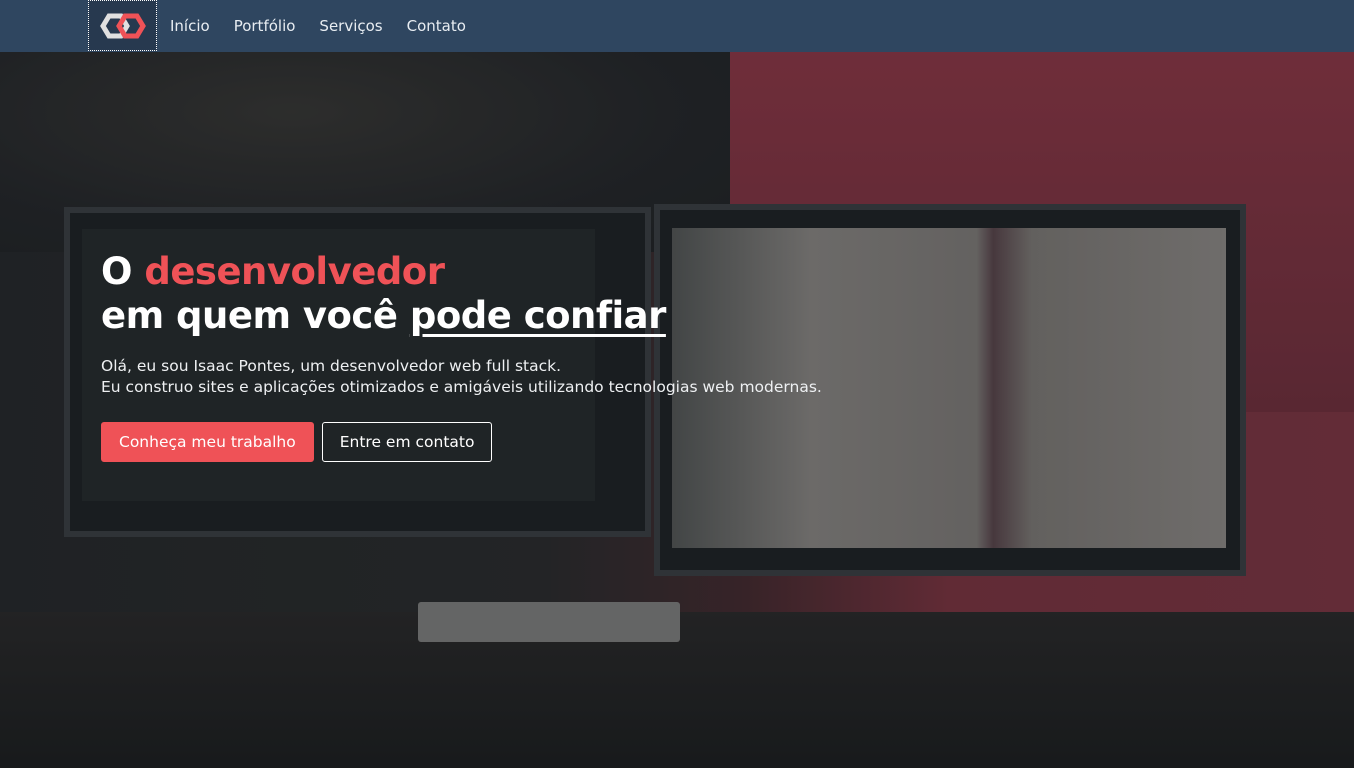  I want to click on logo-link, so click(122, 25).